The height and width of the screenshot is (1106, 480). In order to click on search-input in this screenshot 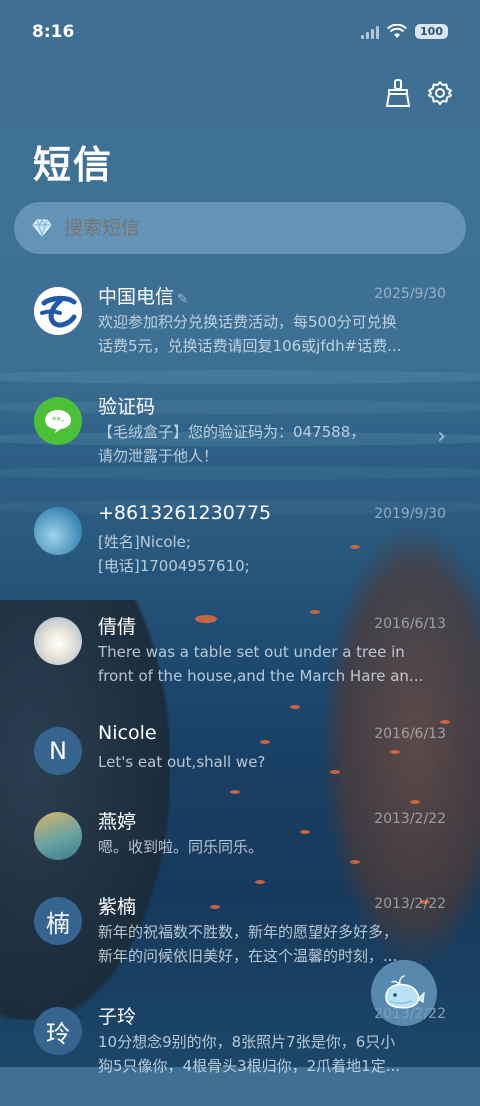, I will do `click(254, 228)`.